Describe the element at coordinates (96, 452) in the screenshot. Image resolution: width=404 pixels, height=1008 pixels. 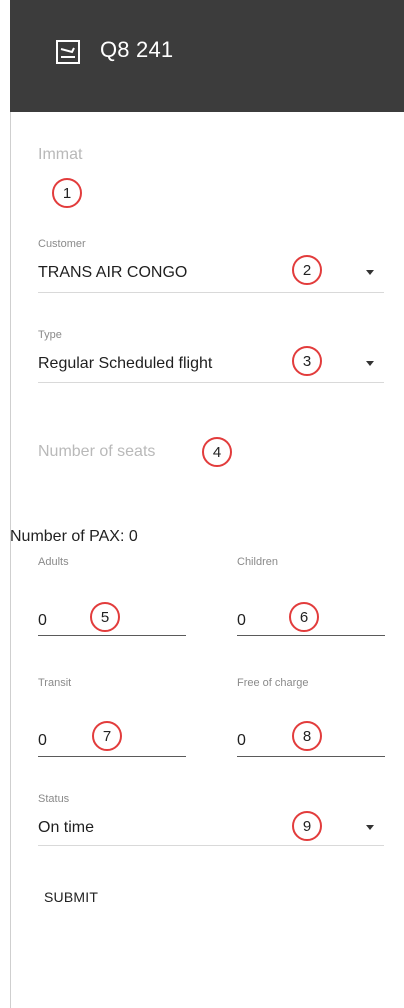
I see `seats-input: Number of seats` at that location.